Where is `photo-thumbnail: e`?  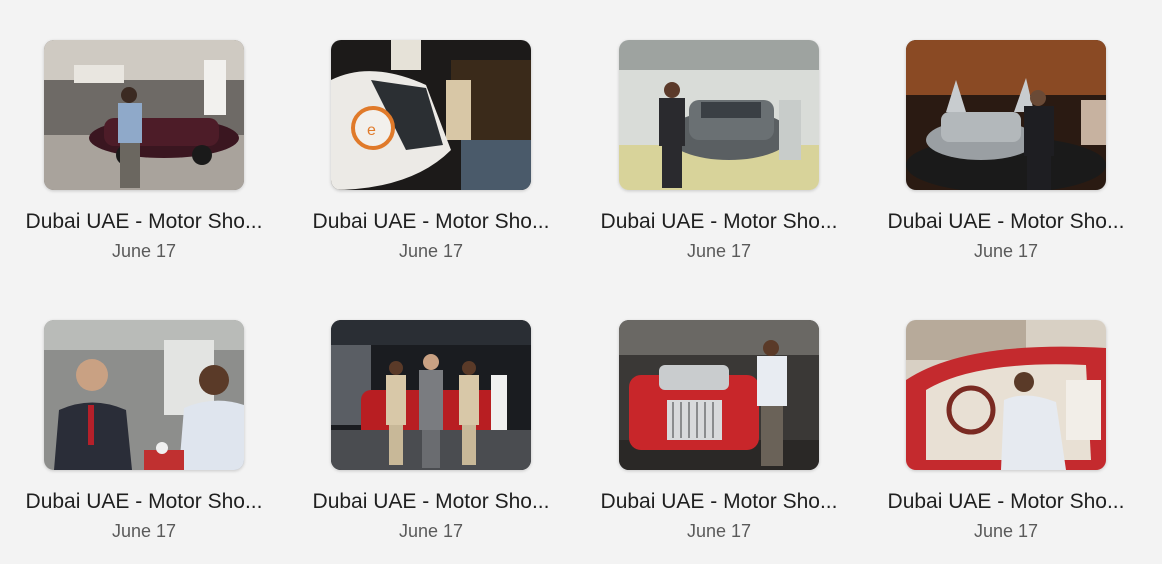
photo-thumbnail: e is located at coordinates (431, 115).